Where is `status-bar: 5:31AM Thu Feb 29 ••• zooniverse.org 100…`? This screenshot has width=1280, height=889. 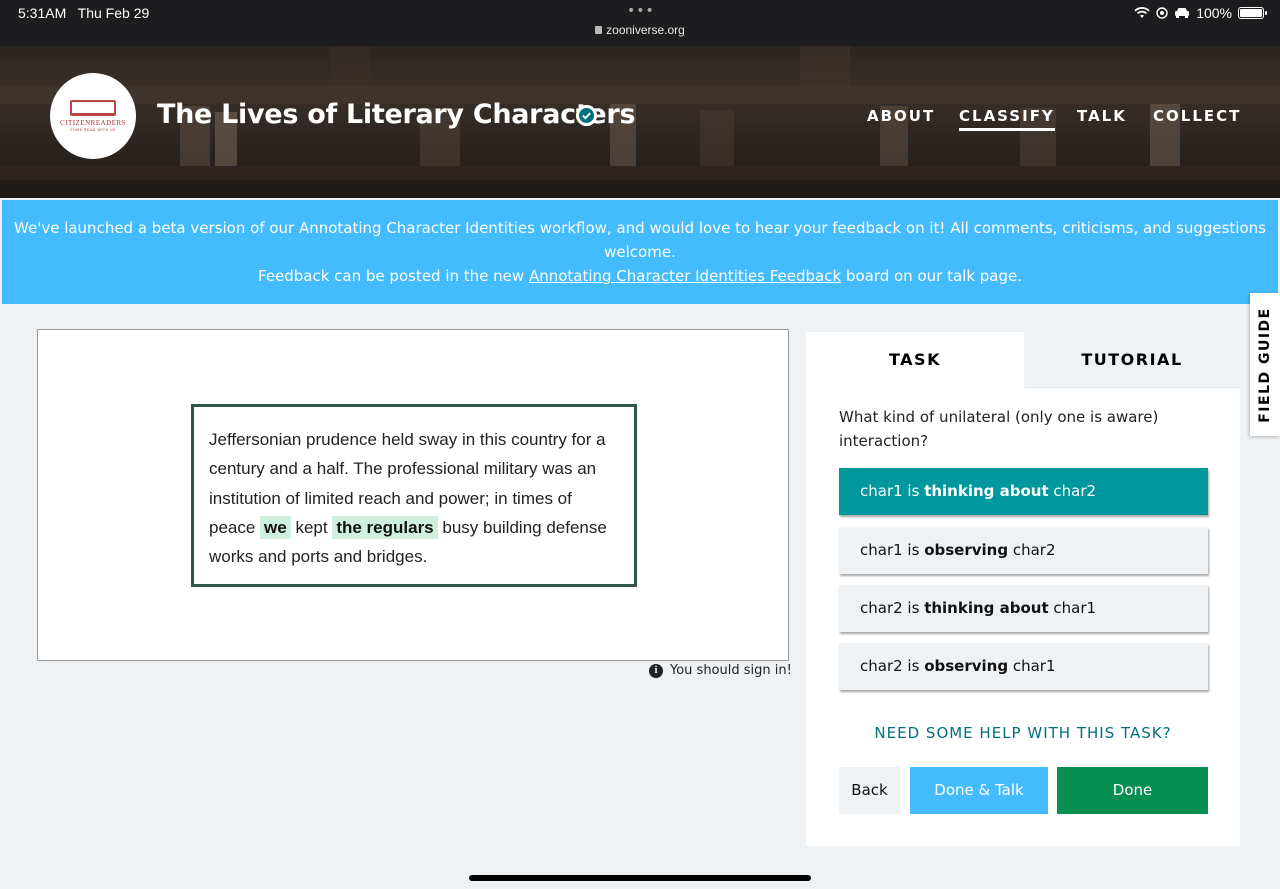 status-bar: 5:31AM Thu Feb 29 ••• zooniverse.org 100… is located at coordinates (640, 23).